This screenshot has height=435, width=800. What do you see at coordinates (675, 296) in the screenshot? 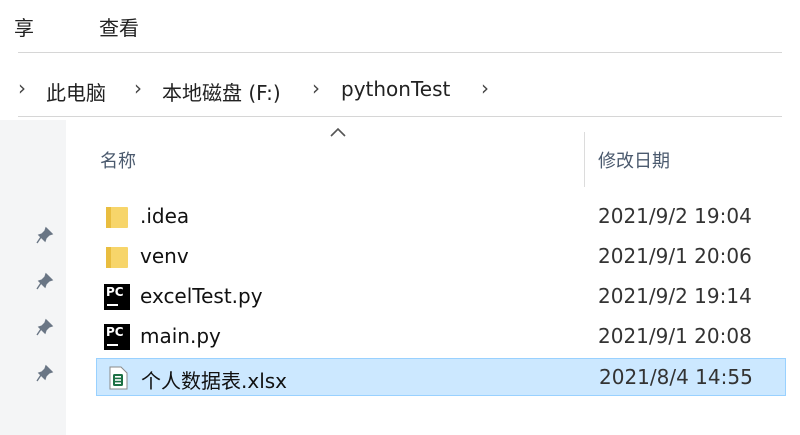
I see `file-date: 2021/9/2 19:14` at bounding box center [675, 296].